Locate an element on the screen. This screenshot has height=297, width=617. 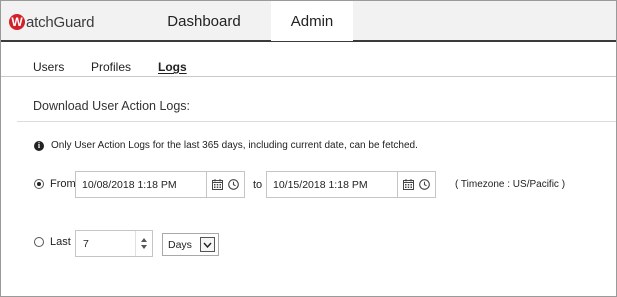
dropdown-arrow-icon is located at coordinates (207, 244).